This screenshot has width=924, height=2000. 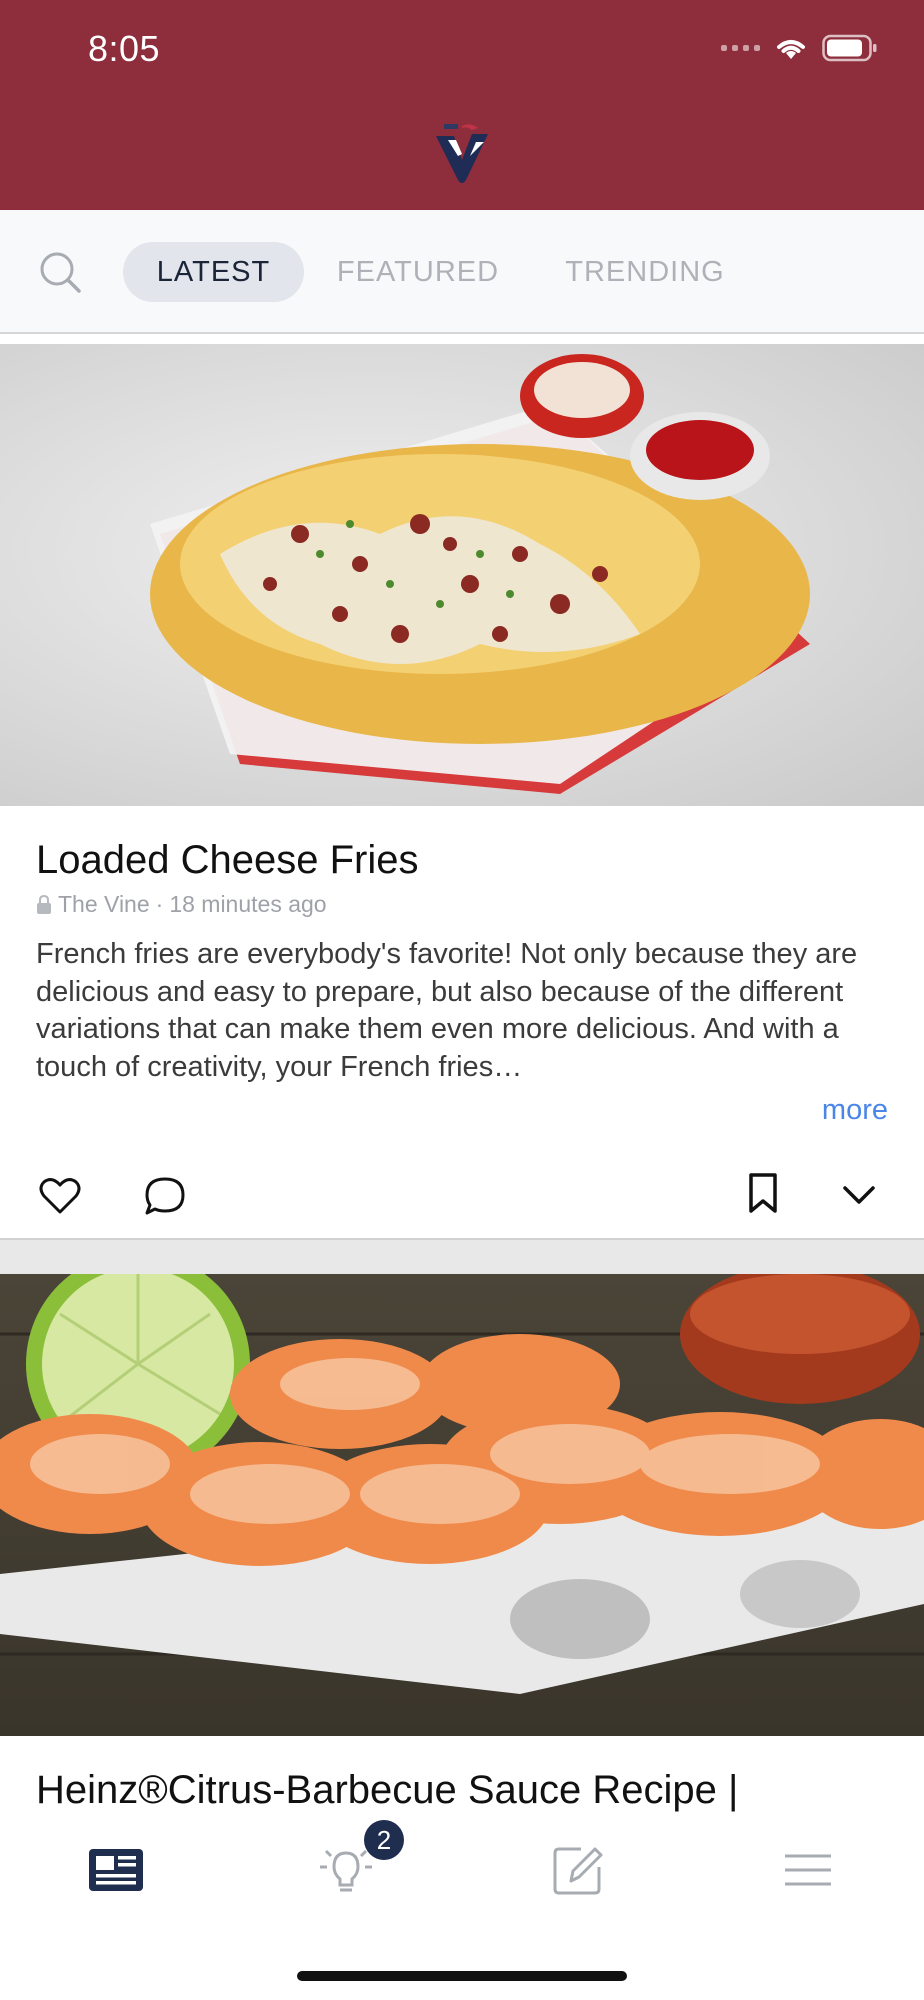 I want to click on bookmark-icon, so click(x=763, y=1193).